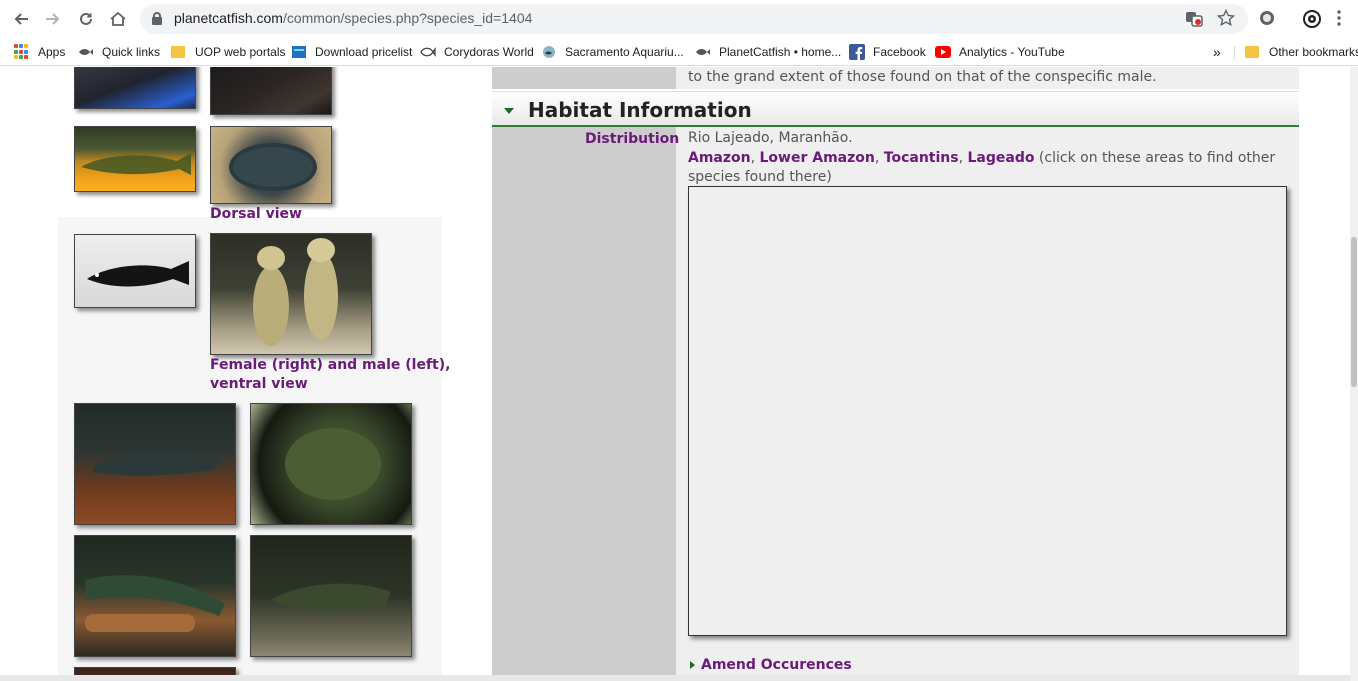  I want to click on bookmark-other-bookmarks: Other bookmarks, so click(1301, 52).